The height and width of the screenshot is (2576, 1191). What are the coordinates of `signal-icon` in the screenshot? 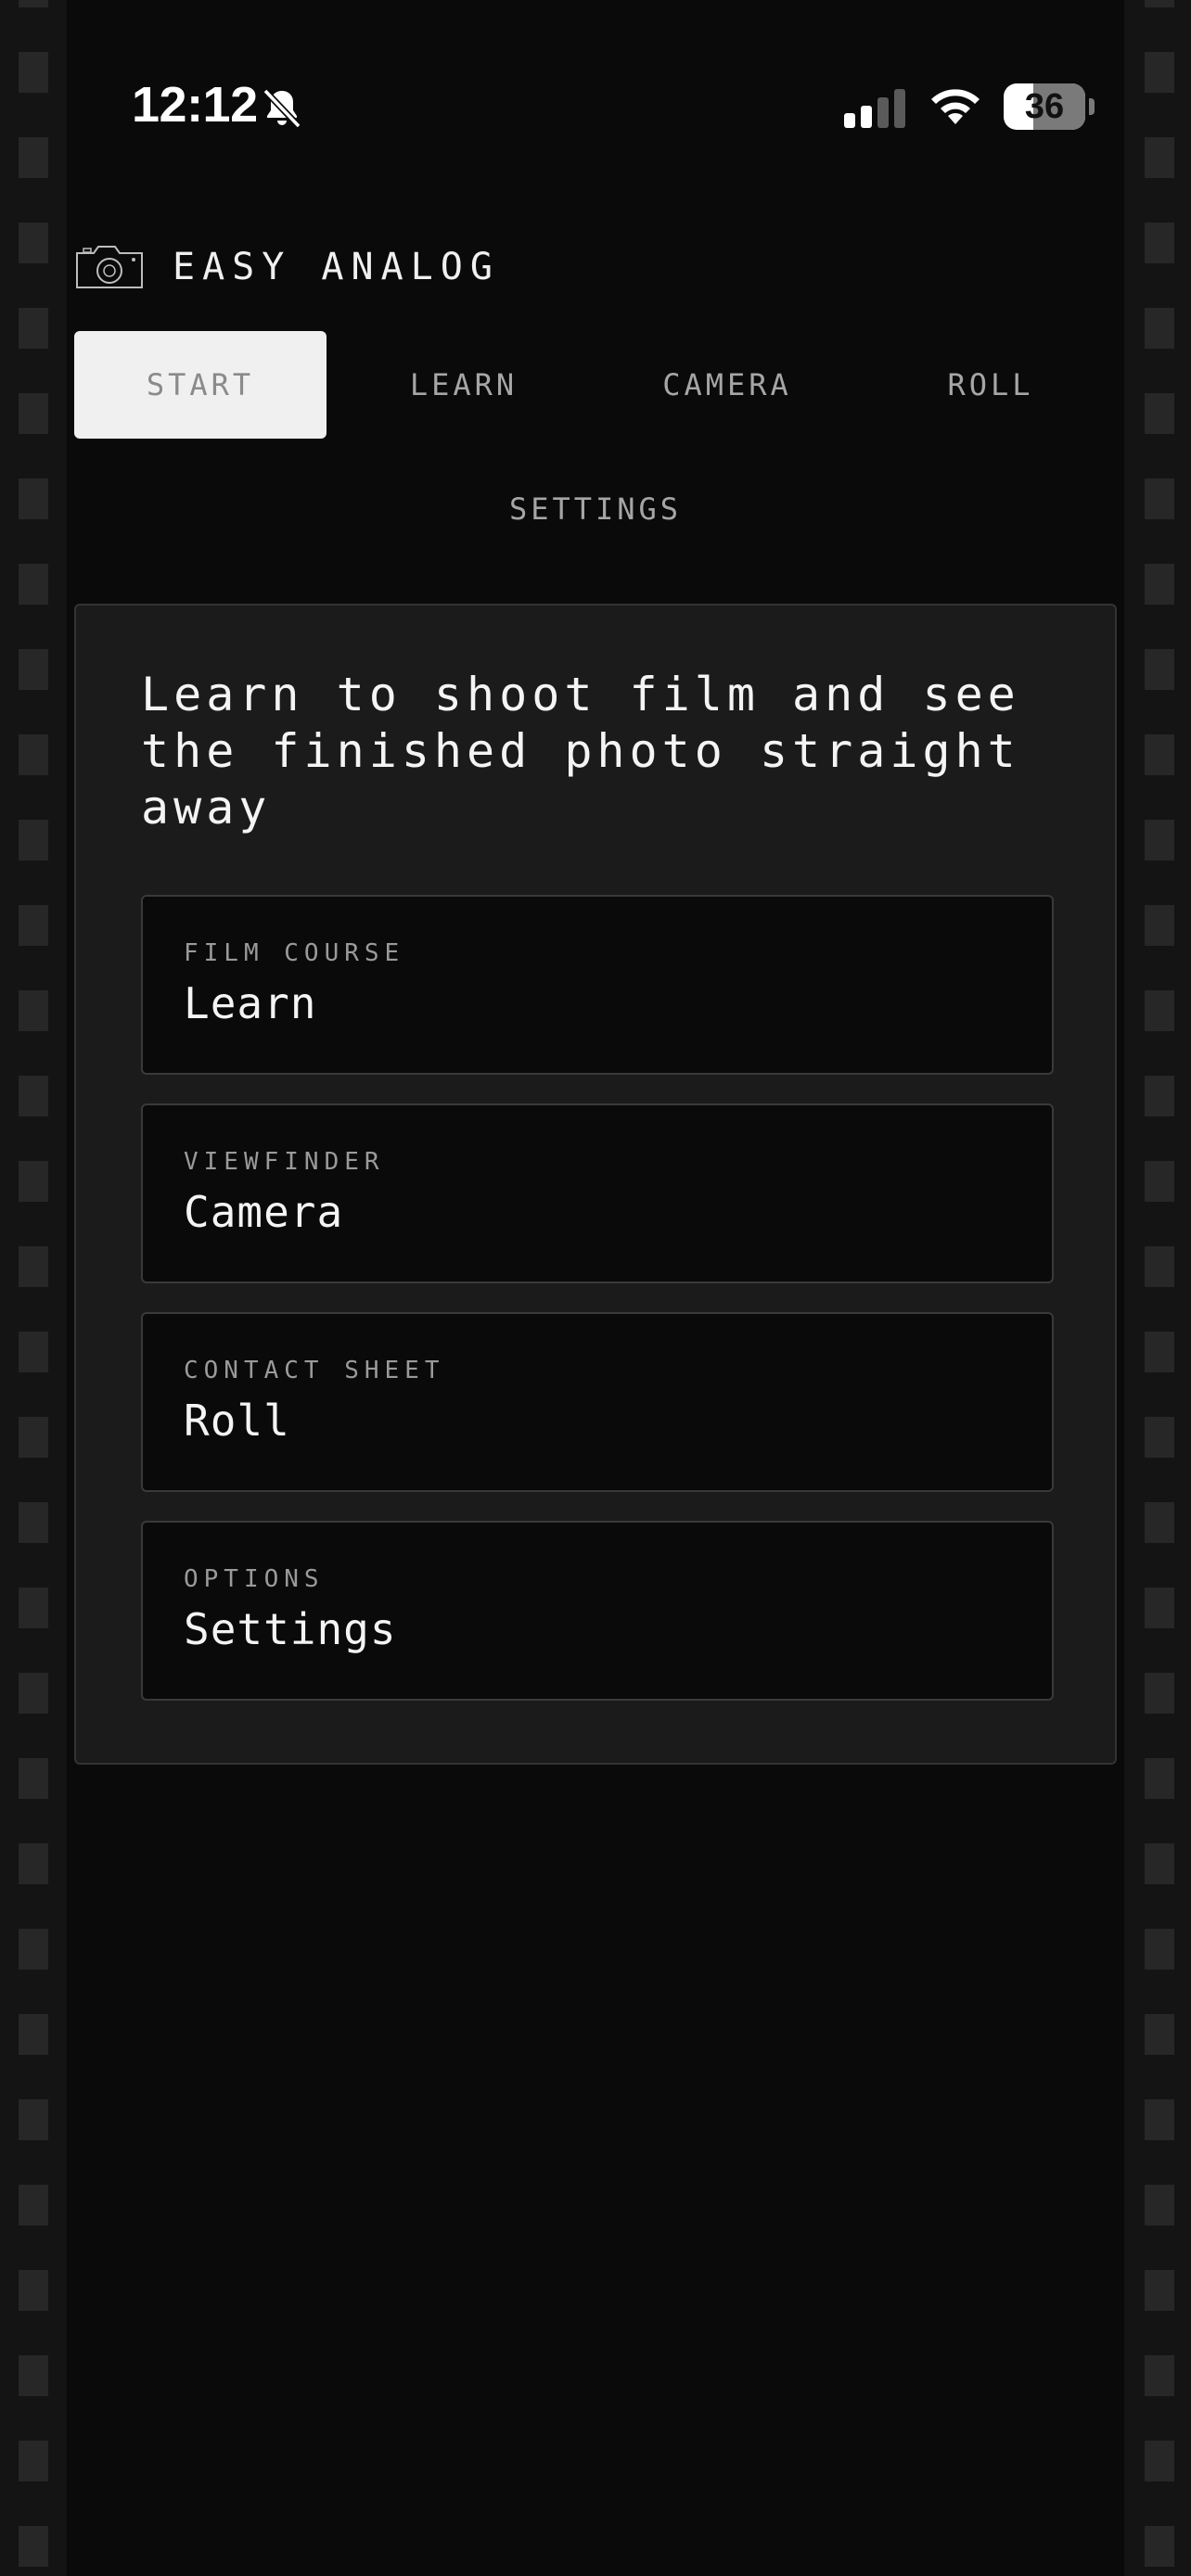 It's located at (874, 108).